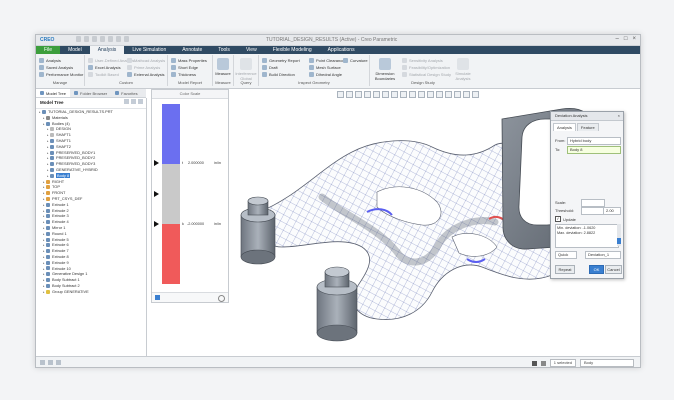 The image size is (674, 400). What do you see at coordinates (146, 60) in the screenshot?
I see `mathcad-analysis-button: Mathcad Analysis` at bounding box center [146, 60].